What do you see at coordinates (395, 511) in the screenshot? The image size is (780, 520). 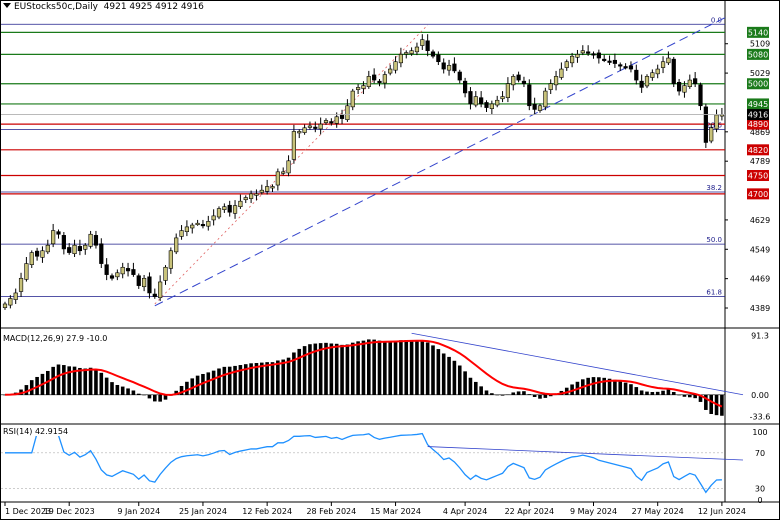 I see `x-tick-label: 15 Mar 2024` at bounding box center [395, 511].